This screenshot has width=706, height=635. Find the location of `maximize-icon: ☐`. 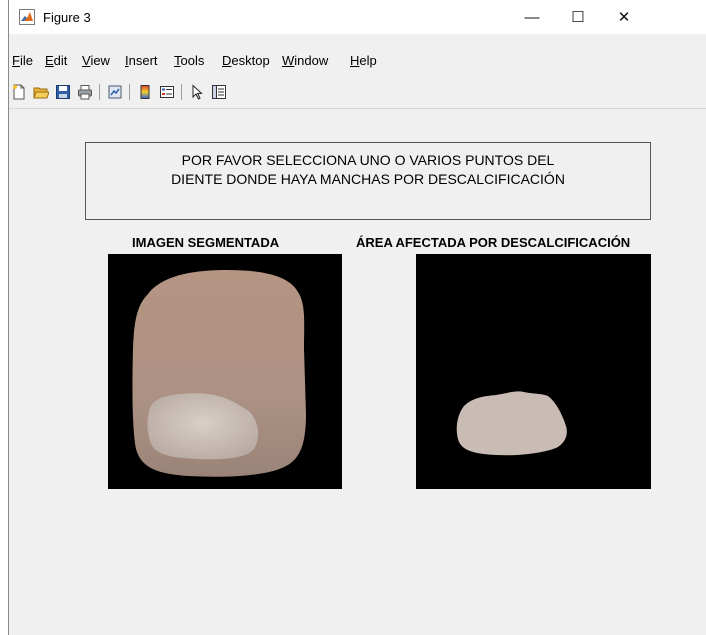

maximize-icon: ☐ is located at coordinates (578, 17).